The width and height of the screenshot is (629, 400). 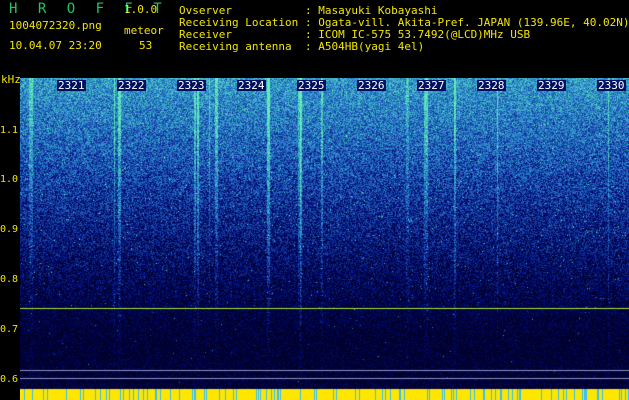 I want to click on y-tick-label: 0.6, so click(x=9, y=379).